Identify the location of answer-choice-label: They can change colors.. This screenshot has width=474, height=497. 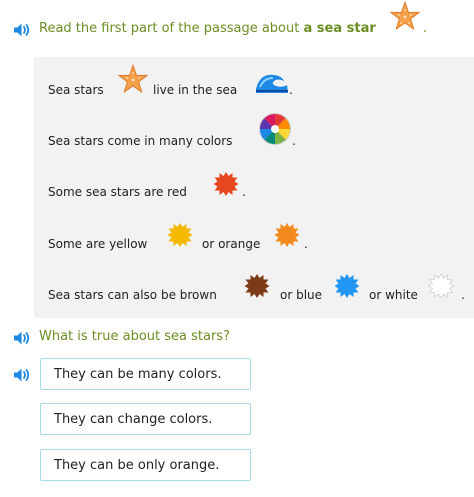
(133, 419).